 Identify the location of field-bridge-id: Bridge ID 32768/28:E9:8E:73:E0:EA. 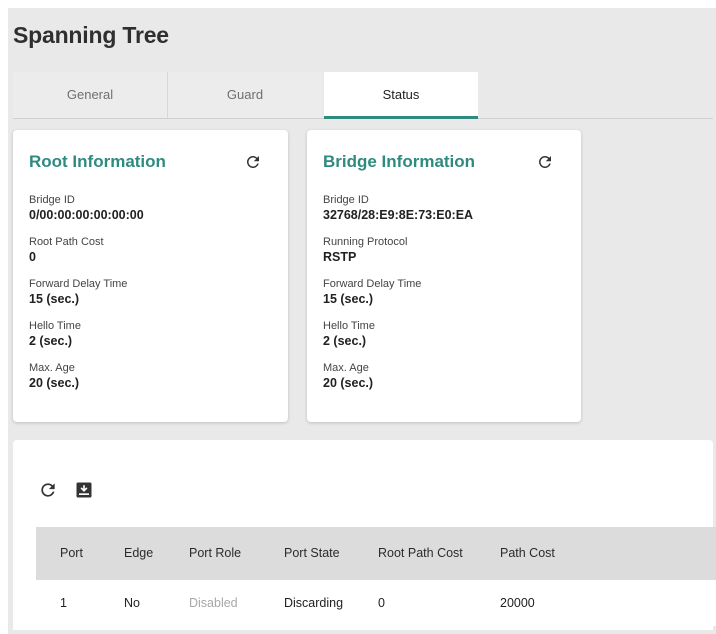
(398, 215).